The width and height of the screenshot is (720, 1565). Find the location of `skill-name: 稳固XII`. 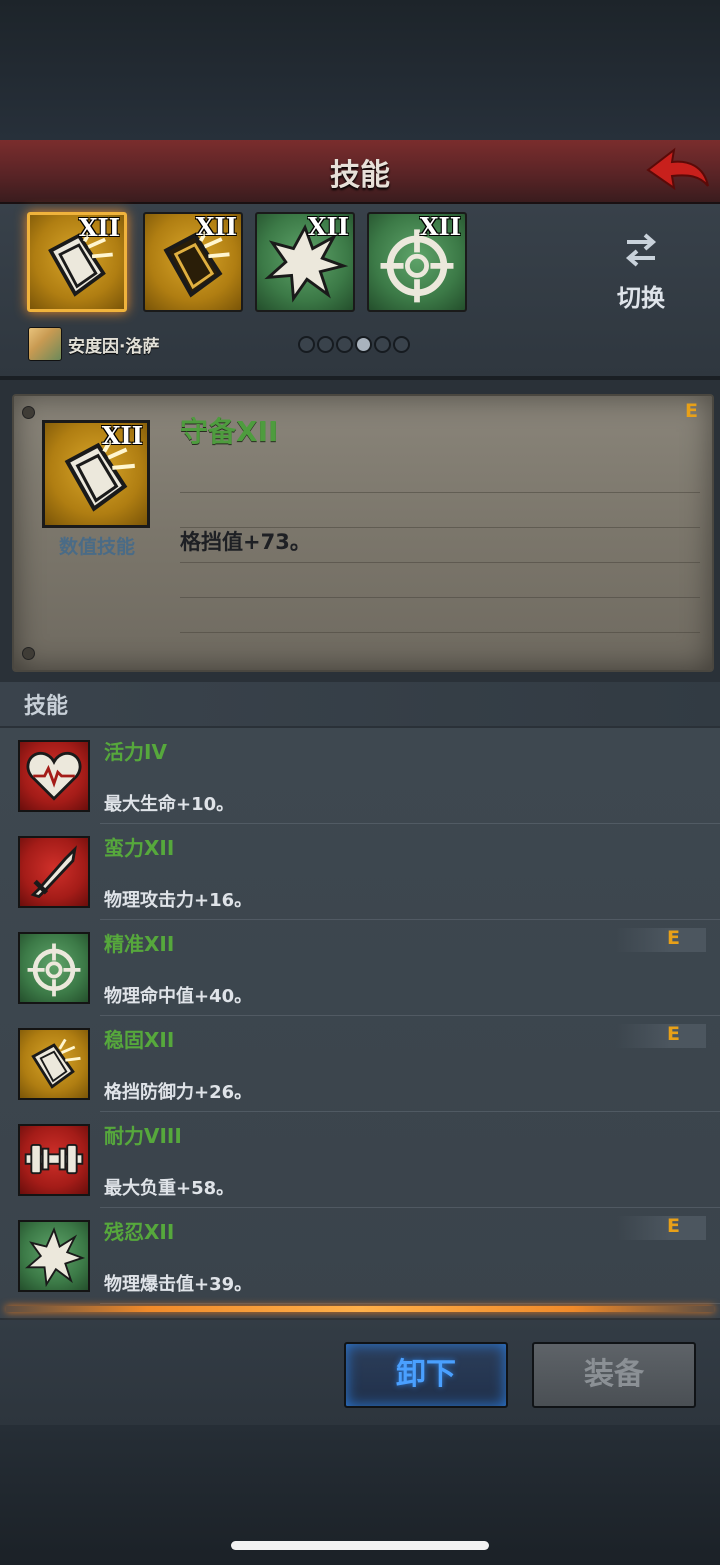

skill-name: 稳固XII is located at coordinates (139, 1040).